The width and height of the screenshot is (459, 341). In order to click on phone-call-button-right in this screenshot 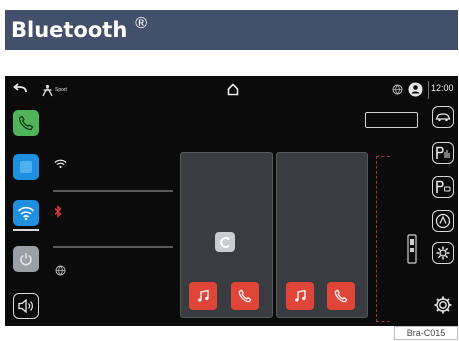, I will do `click(341, 296)`.